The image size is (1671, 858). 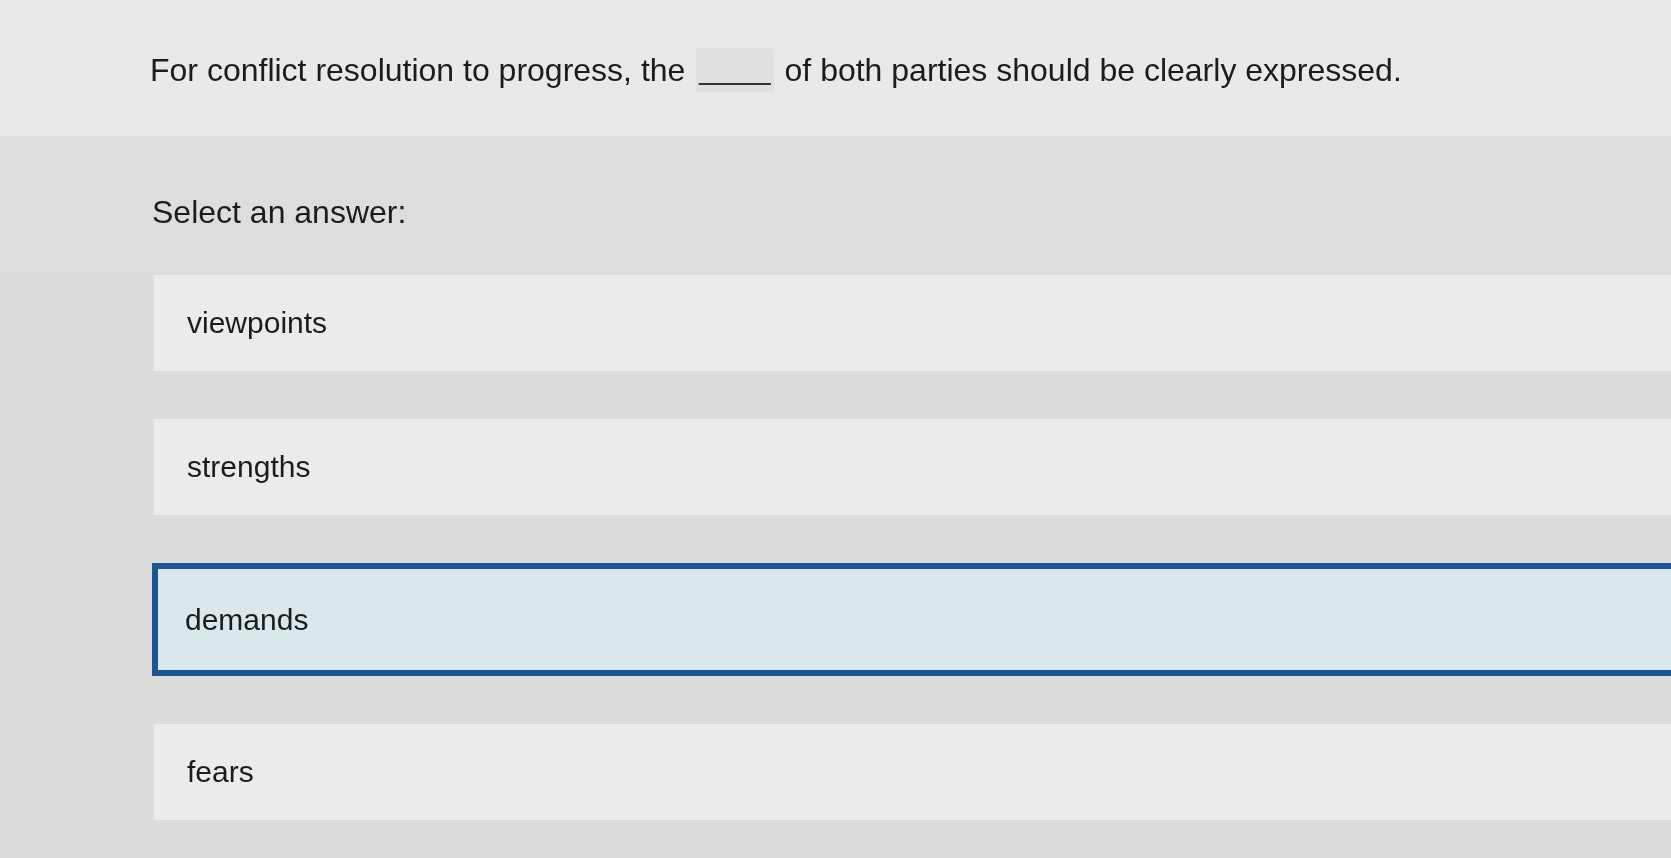 What do you see at coordinates (912, 323) in the screenshot?
I see `answer-option: viewpoints` at bounding box center [912, 323].